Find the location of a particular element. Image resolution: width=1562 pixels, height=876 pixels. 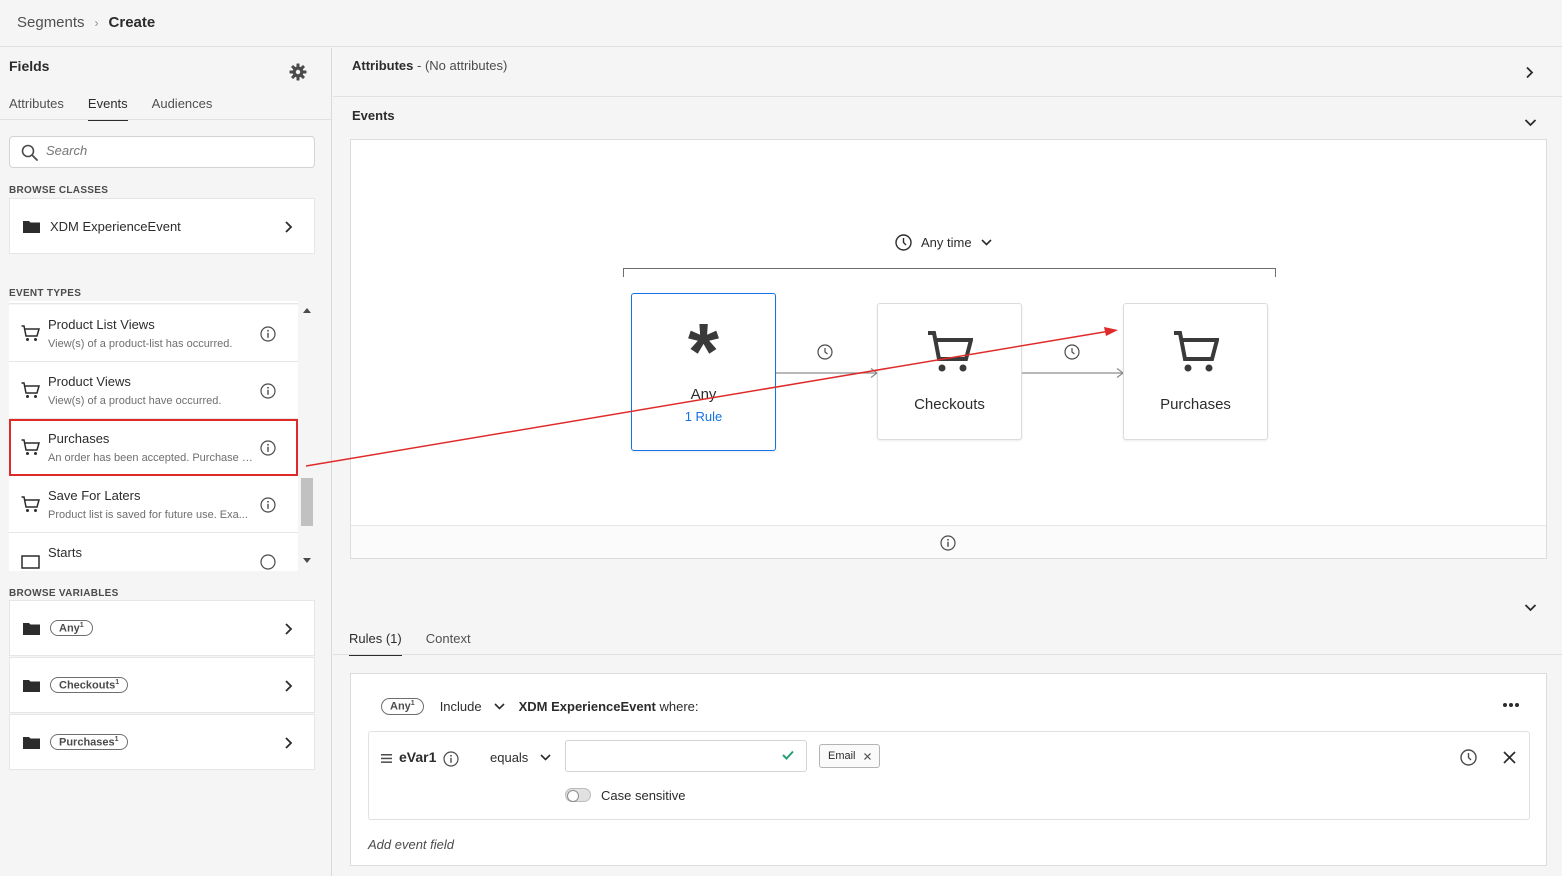

rule-event-pill-count: 1 is located at coordinates (412, 703).